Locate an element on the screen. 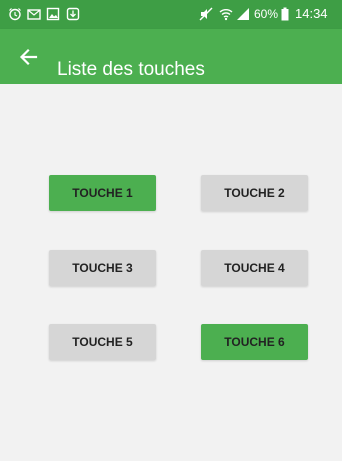 The height and width of the screenshot is (461, 342). alarm-icon is located at coordinates (15, 14).